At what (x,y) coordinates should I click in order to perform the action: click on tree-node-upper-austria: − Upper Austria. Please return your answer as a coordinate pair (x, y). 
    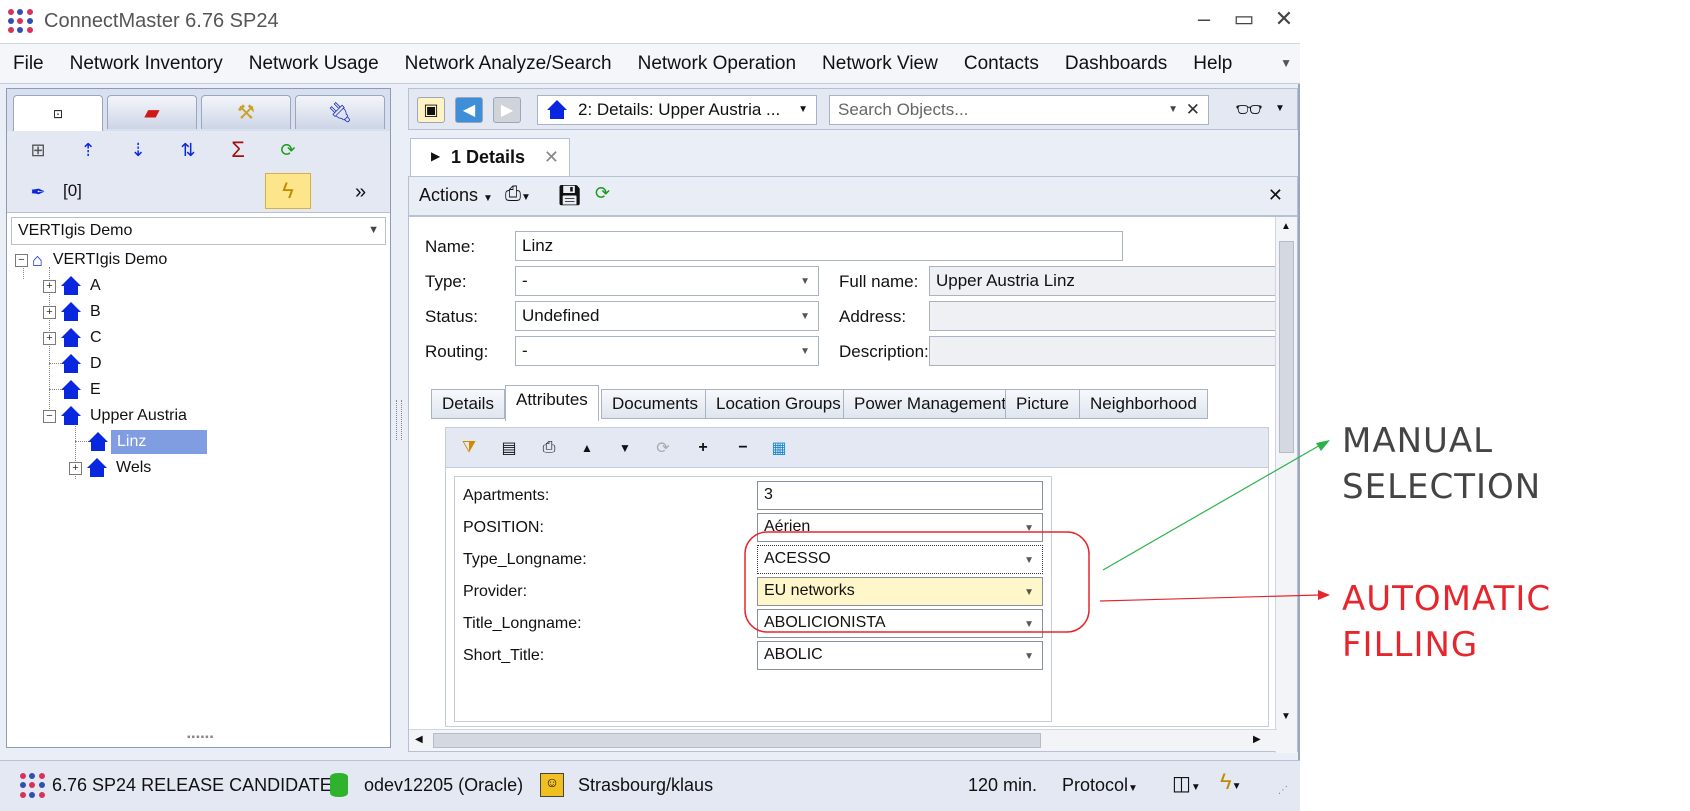
    Looking at the image, I should click on (118, 416).